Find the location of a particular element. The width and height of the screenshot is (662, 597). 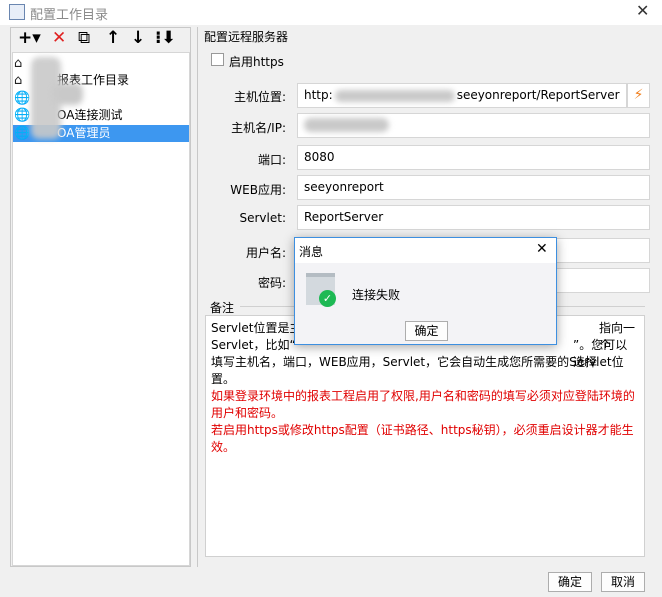

test-connection-icon: ⚡ is located at coordinates (638, 95).